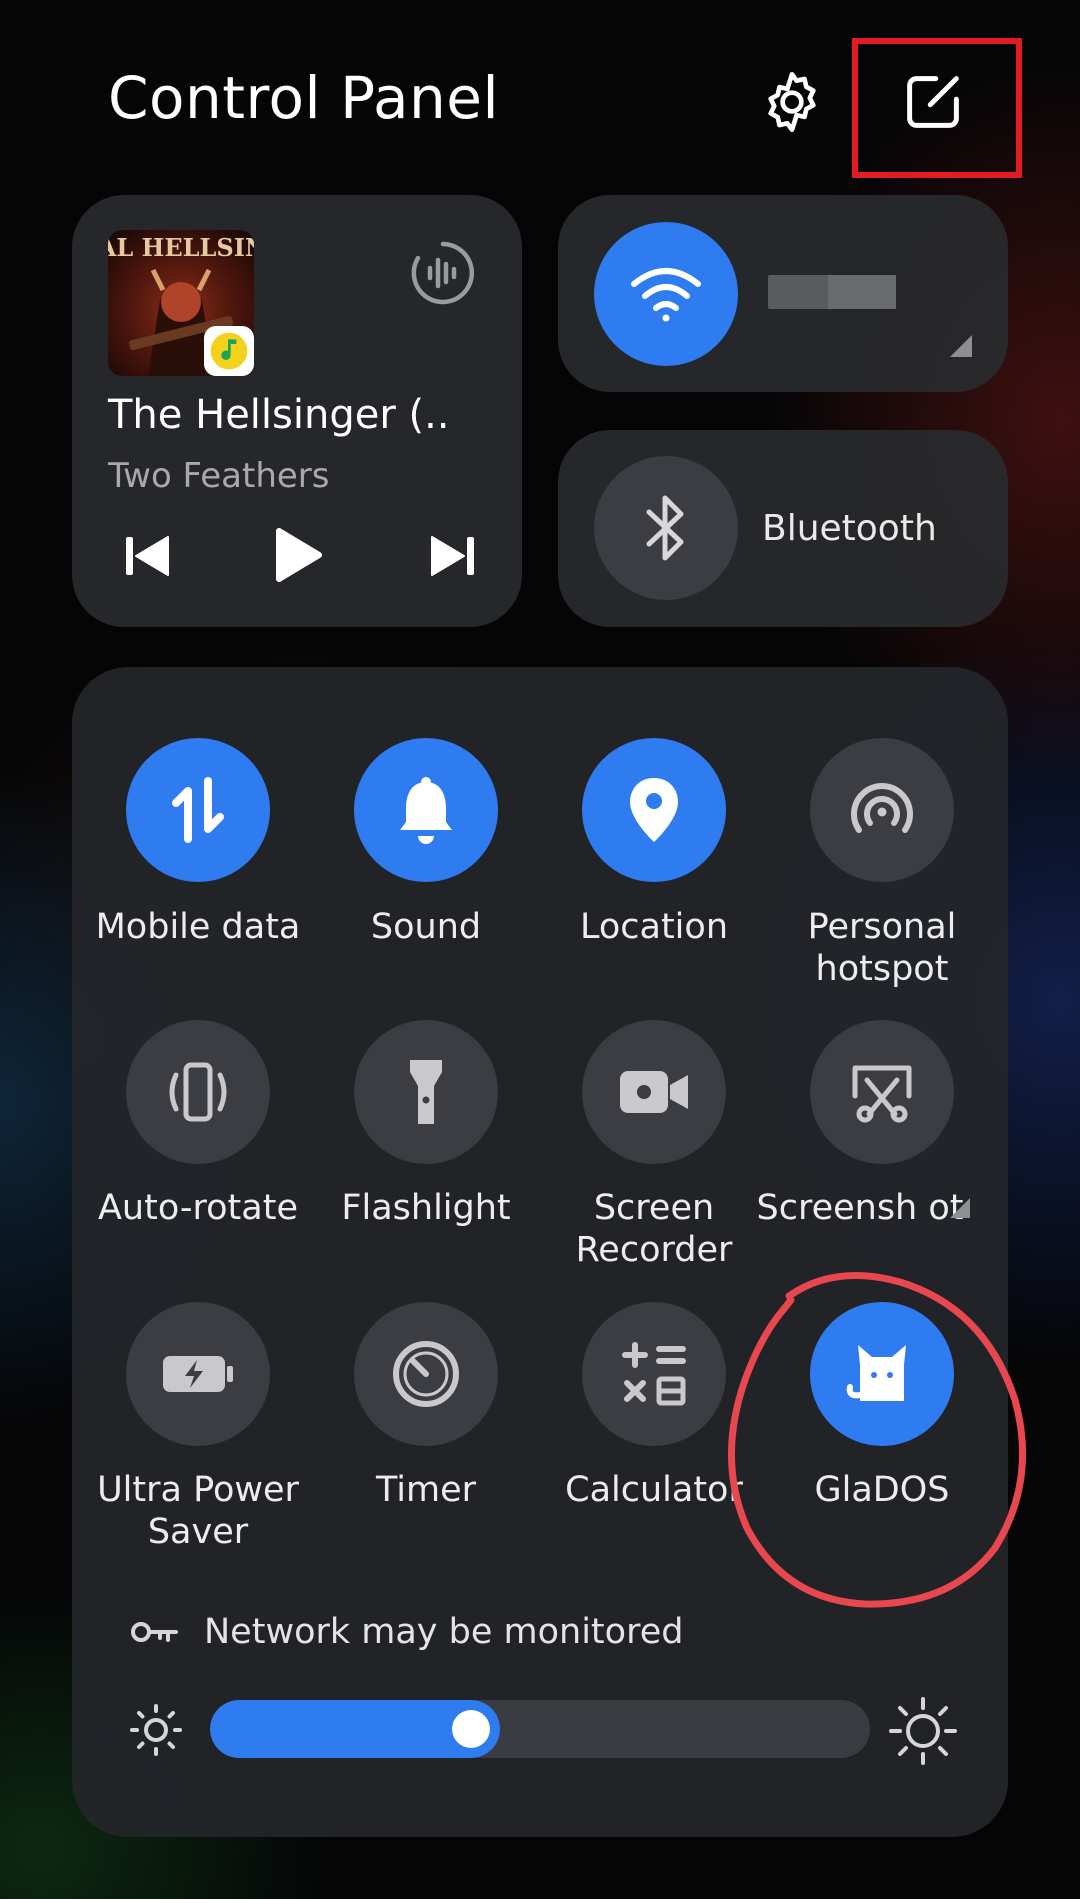  Describe the element at coordinates (198, 1511) in the screenshot. I see `tile-label-ultra-power-saver: Ultra Power Saver` at that location.